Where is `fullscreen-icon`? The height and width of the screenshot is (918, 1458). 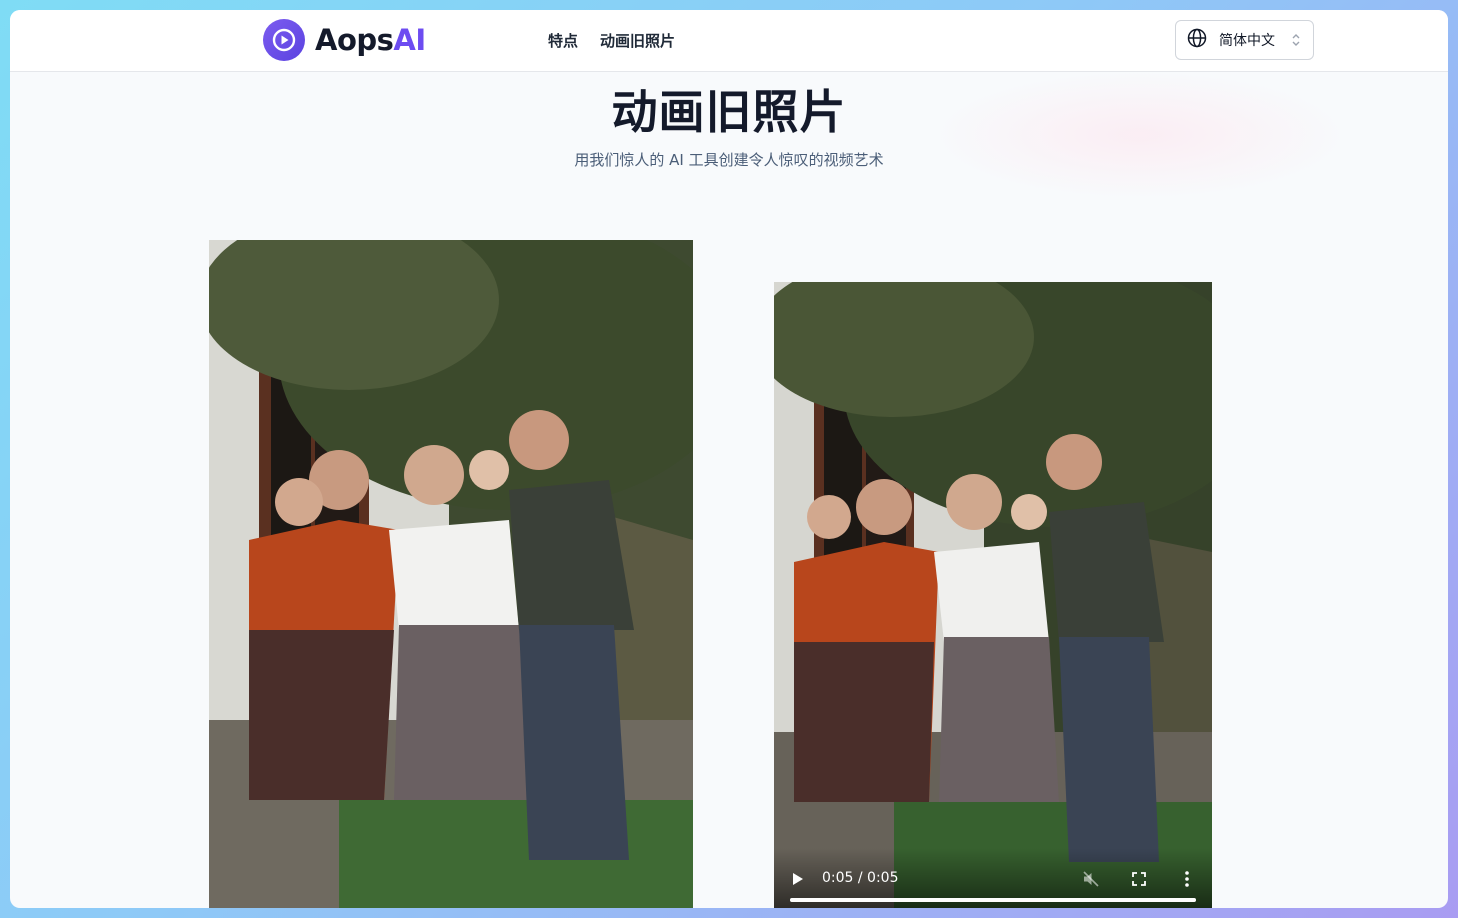 fullscreen-icon is located at coordinates (1139, 879).